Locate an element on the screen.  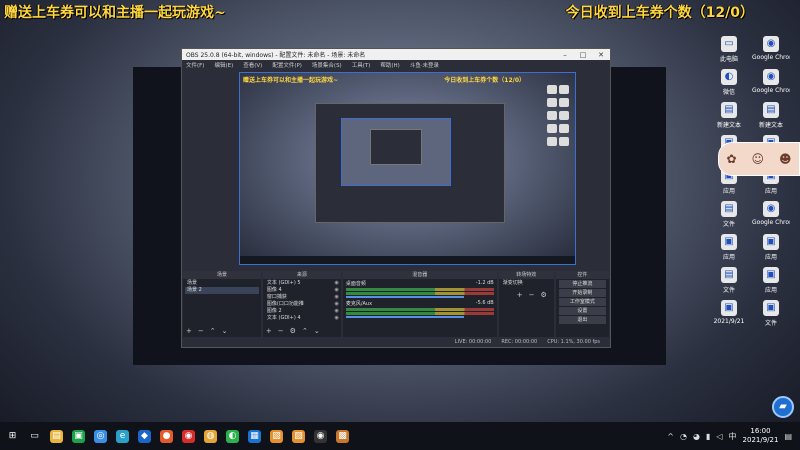
menu-file: 文件(F) is located at coordinates (195, 65).